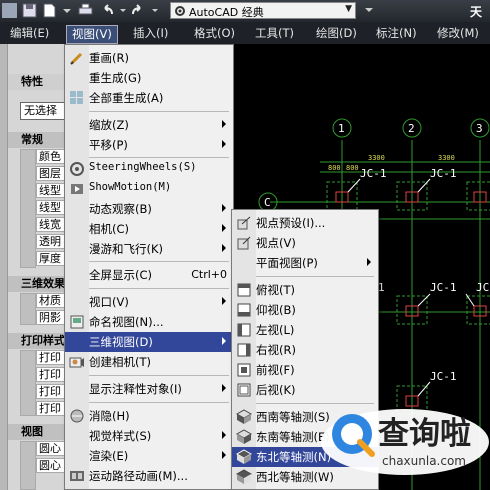 The width and height of the screenshot is (490, 490). What do you see at coordinates (67, 10) in the screenshot?
I see `dropdown-icon` at bounding box center [67, 10].